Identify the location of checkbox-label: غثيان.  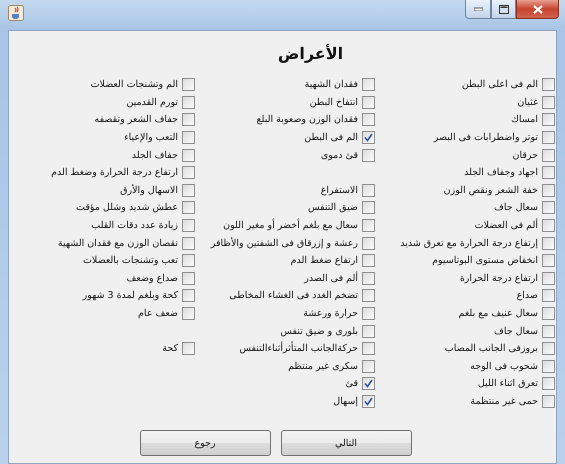
(527, 102).